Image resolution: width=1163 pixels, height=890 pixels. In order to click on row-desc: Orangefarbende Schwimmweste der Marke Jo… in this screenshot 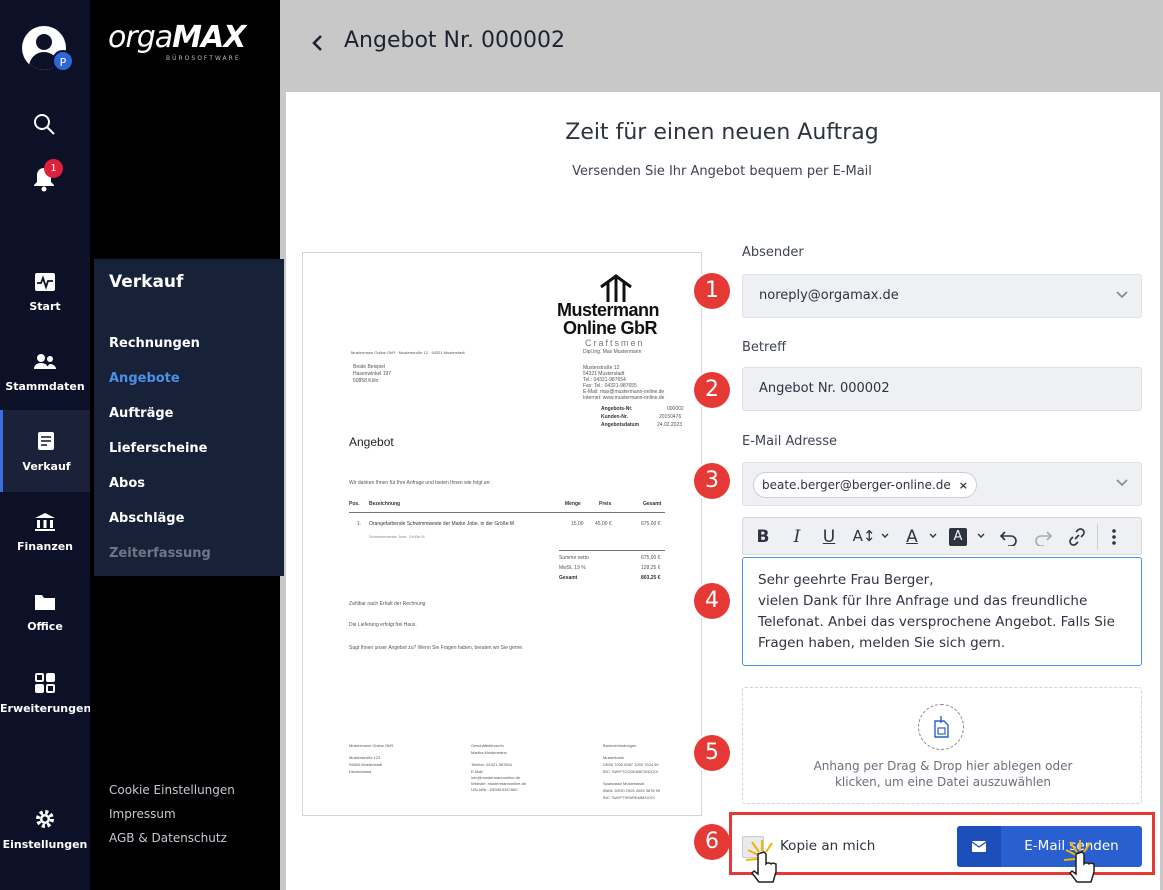, I will do `click(442, 524)`.